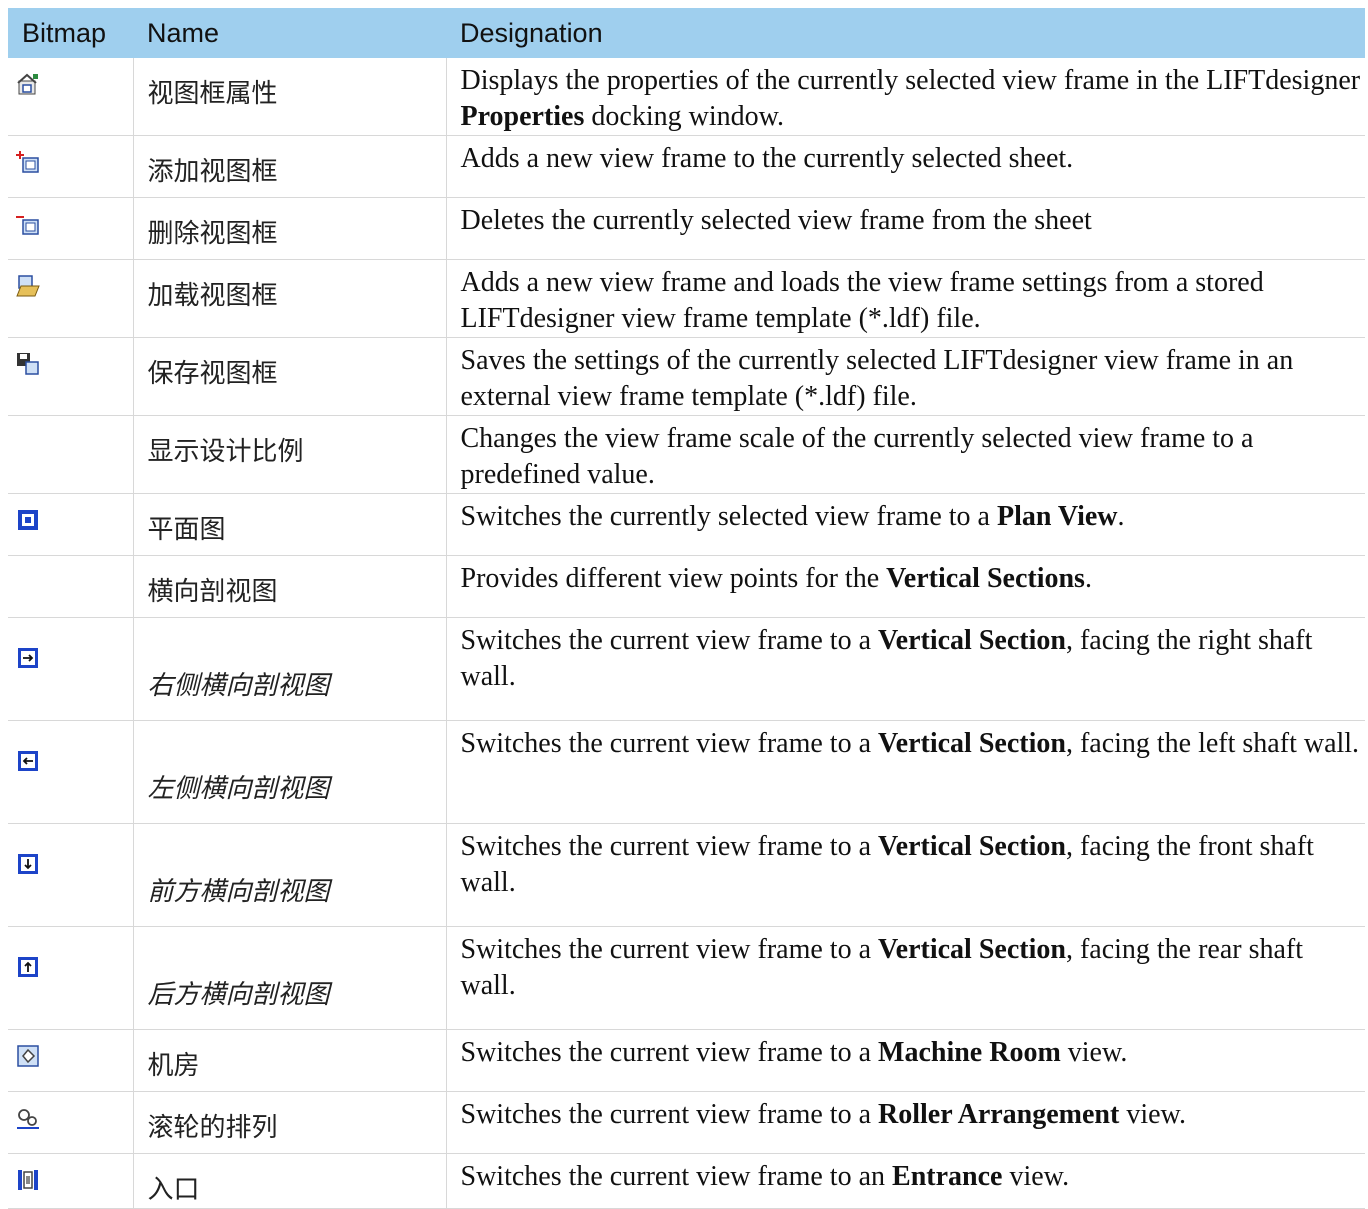  I want to click on row-name: 平面图, so click(289, 524).